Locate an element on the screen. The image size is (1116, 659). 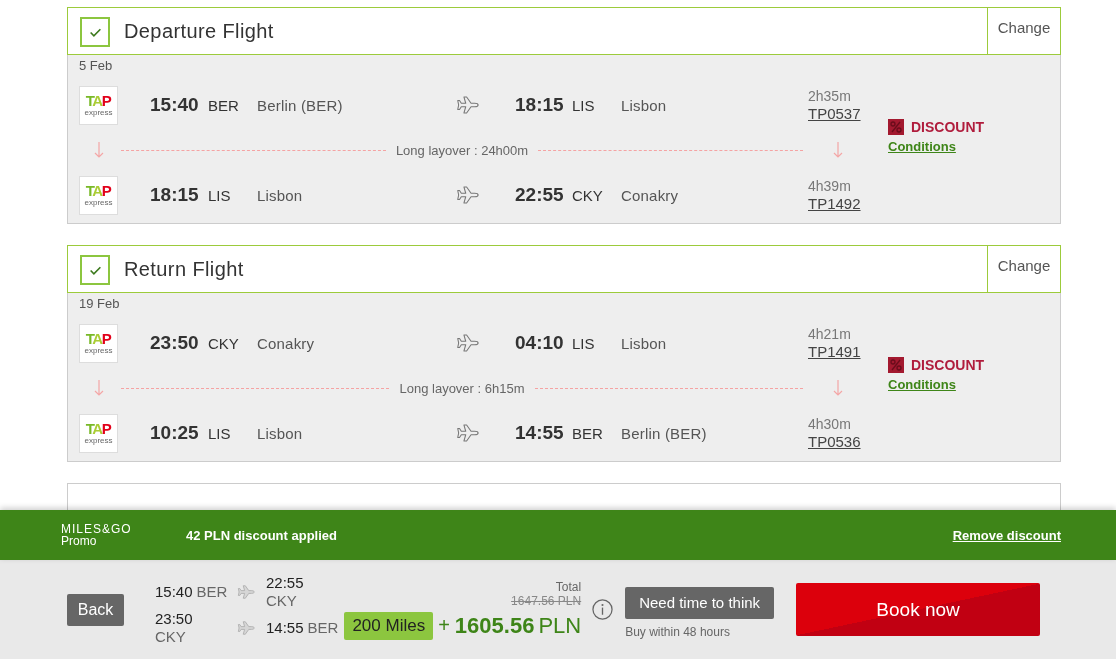
miles-badge: 200 Miles is located at coordinates (389, 625).